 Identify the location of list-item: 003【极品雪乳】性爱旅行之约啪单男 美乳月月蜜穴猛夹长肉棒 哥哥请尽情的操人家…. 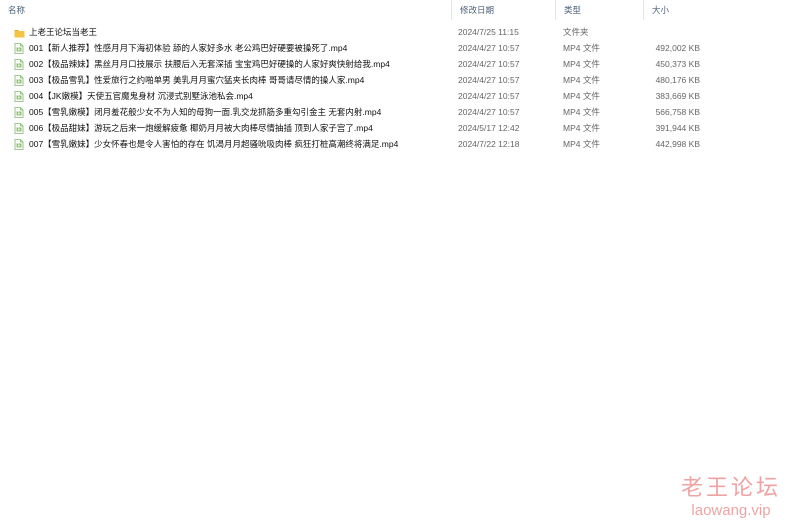
(353, 80).